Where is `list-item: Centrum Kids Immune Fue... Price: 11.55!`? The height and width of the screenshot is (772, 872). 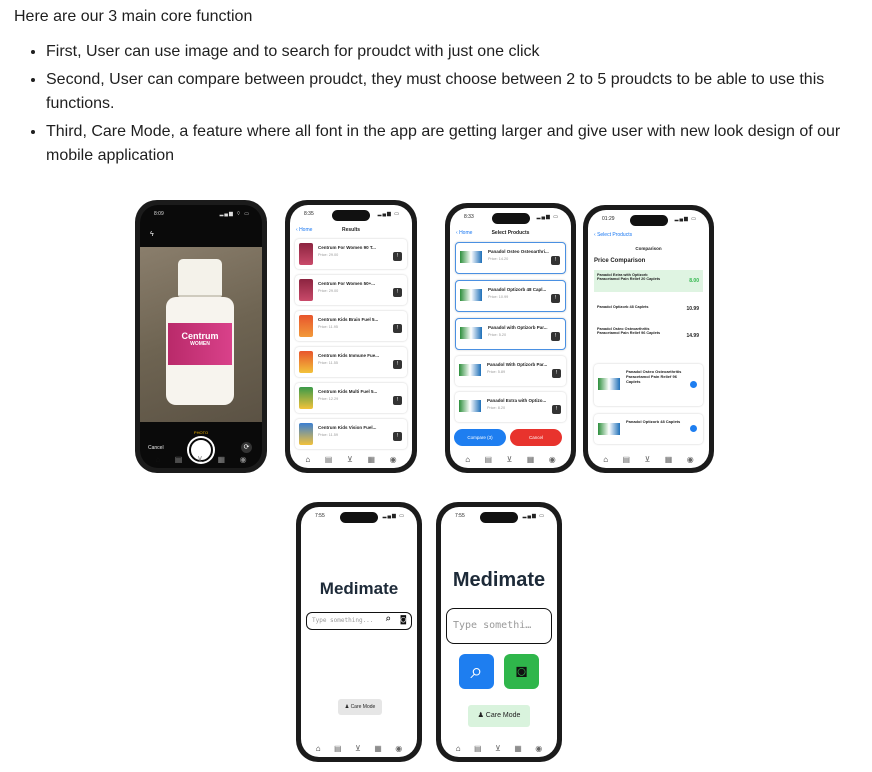
list-item: Centrum Kids Immune Fue... Price: 11.55! is located at coordinates (351, 362).